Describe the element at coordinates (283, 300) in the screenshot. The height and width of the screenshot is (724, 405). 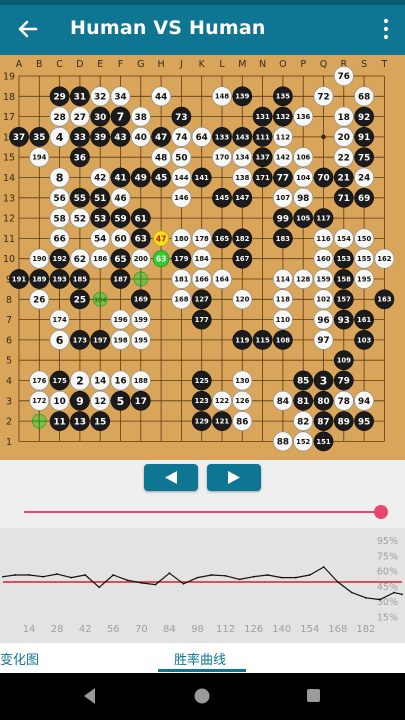
I see `move-number: 118` at that location.